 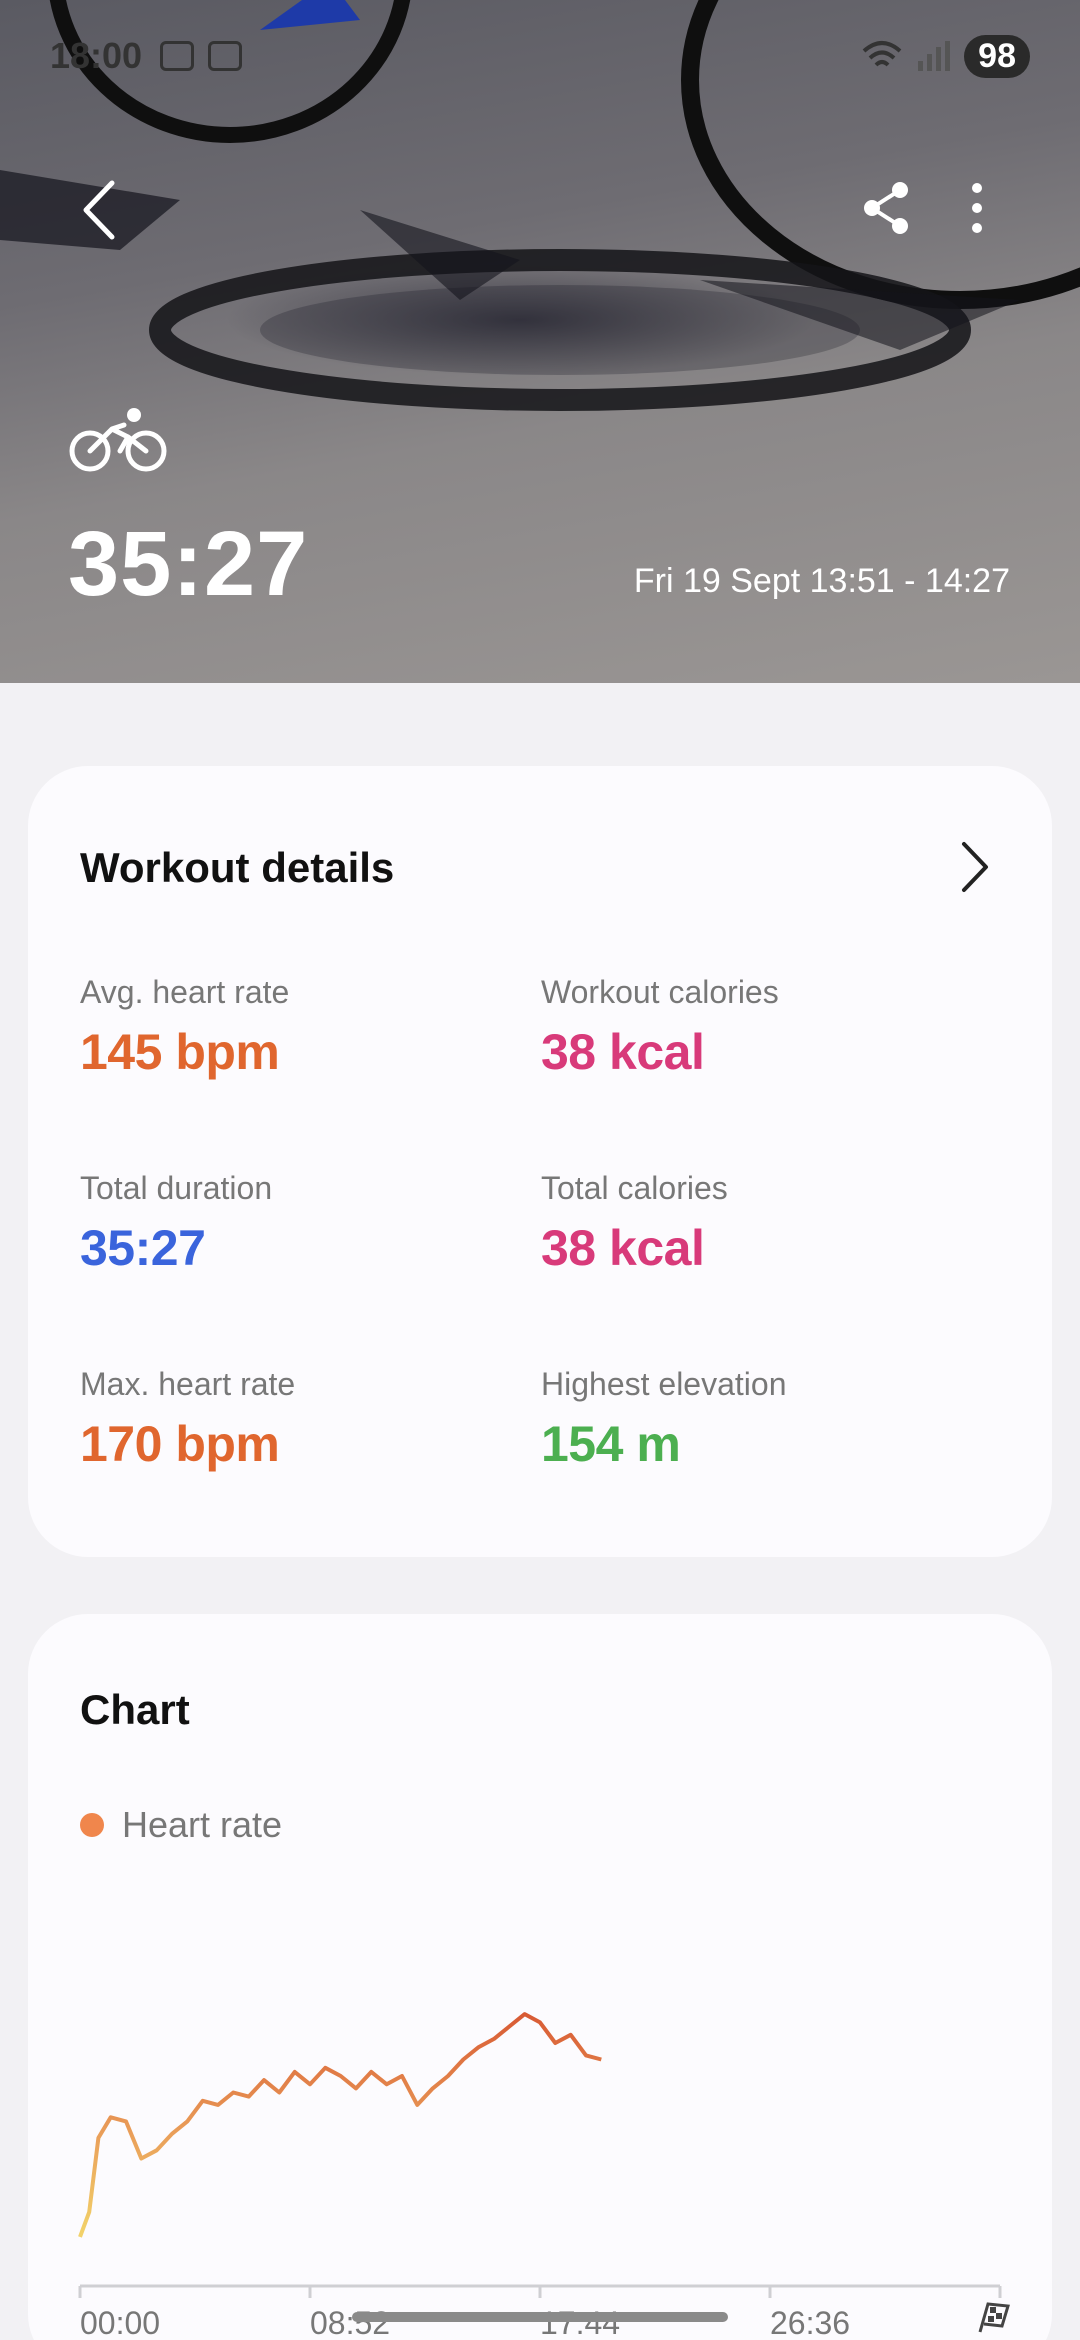 I want to click on gesture-nav-bar, so click(x=540, y=2317).